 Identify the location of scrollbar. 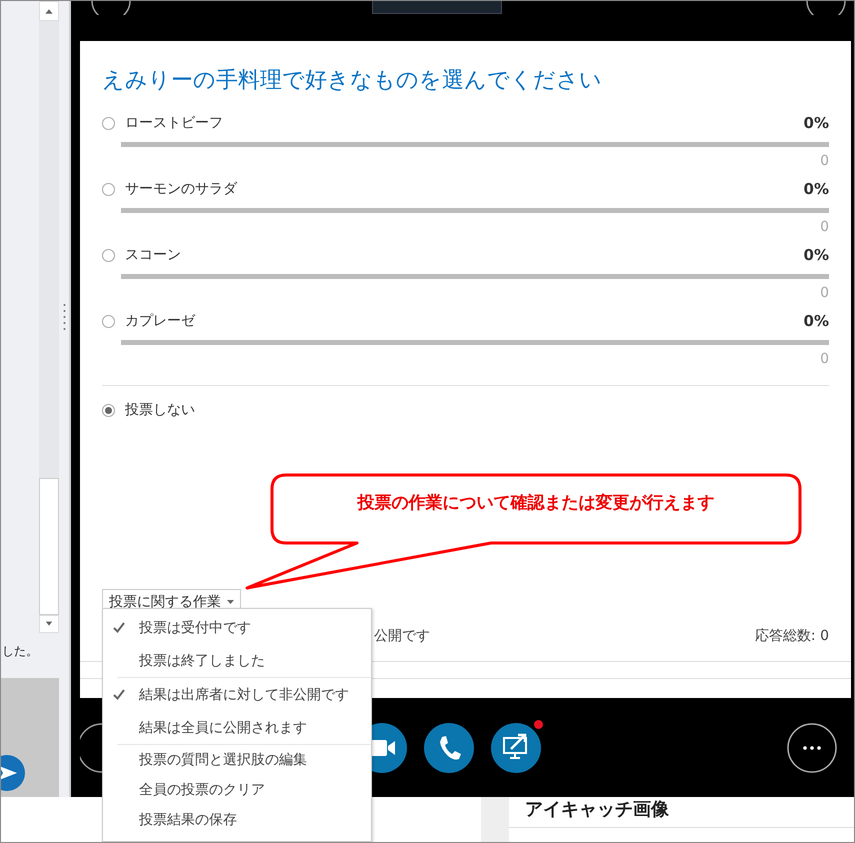
(49, 317).